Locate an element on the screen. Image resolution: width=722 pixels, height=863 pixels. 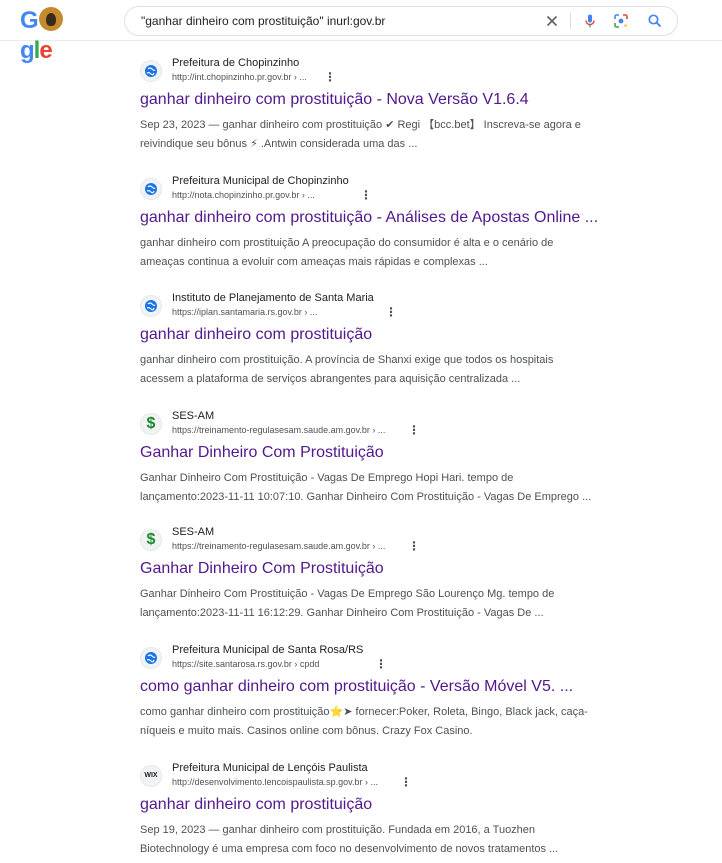
logo-letter-e: e is located at coordinates (45, 50).